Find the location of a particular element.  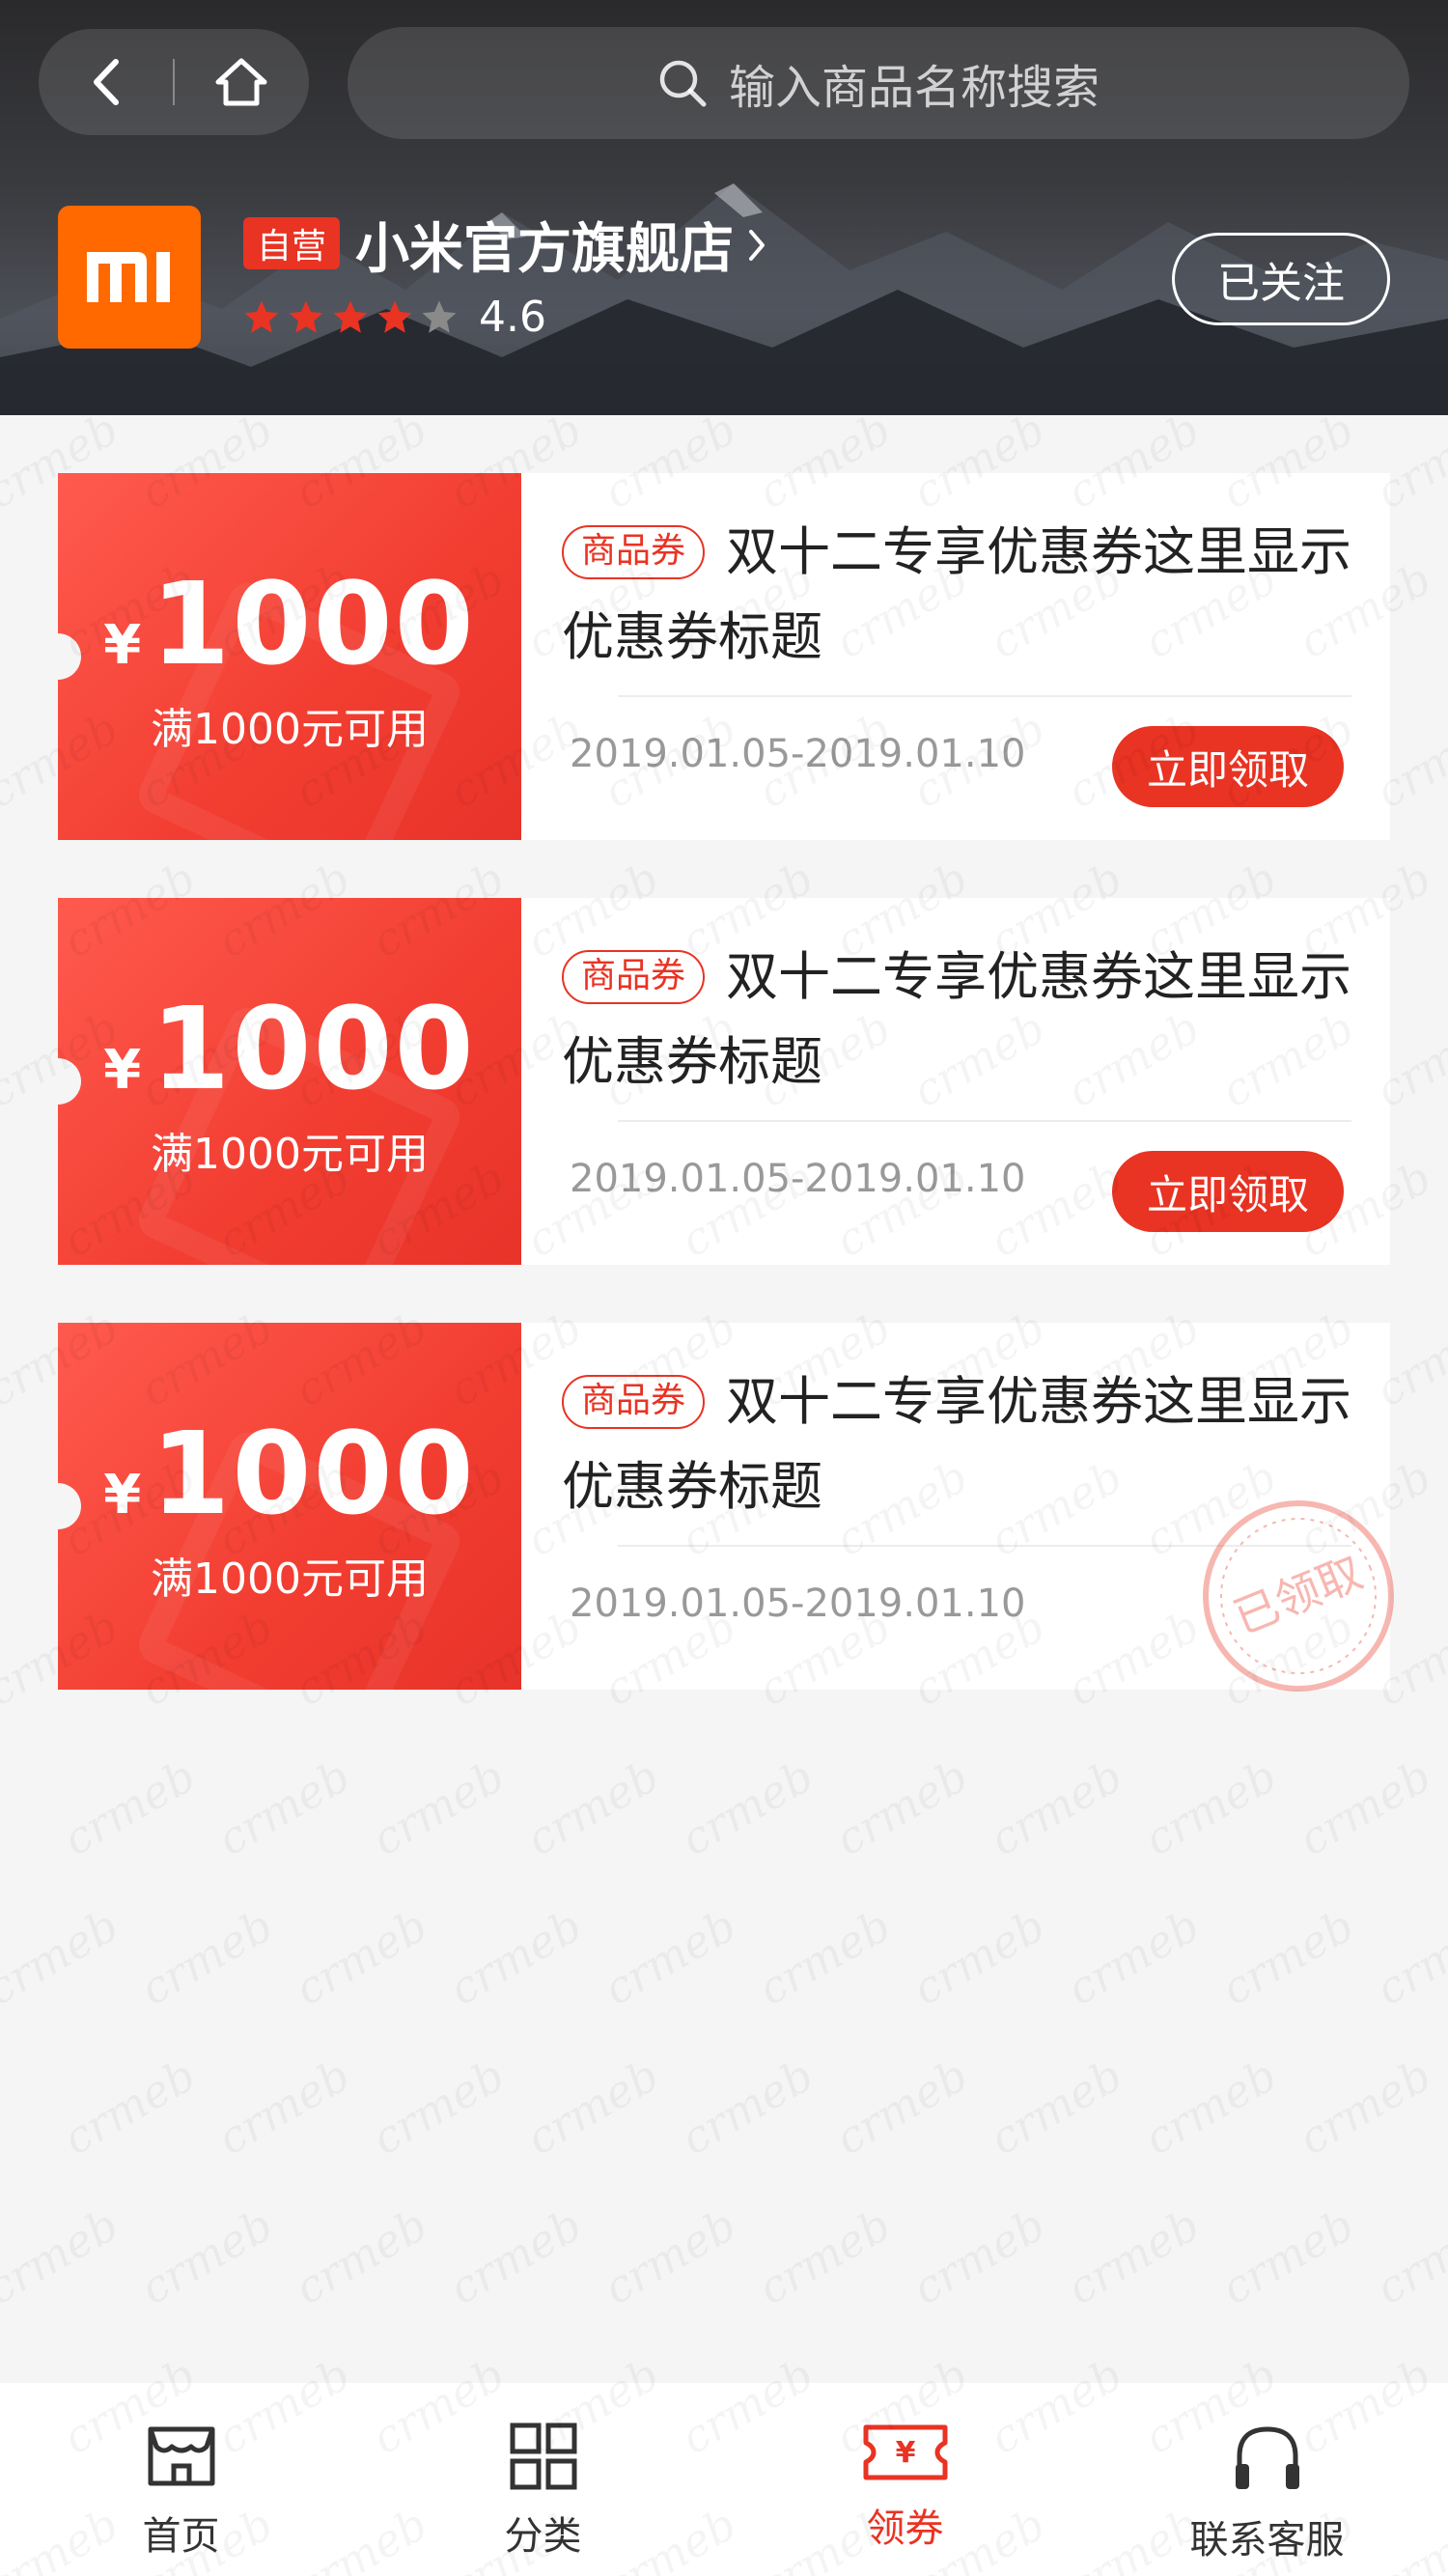

back-button is located at coordinates (106, 82).